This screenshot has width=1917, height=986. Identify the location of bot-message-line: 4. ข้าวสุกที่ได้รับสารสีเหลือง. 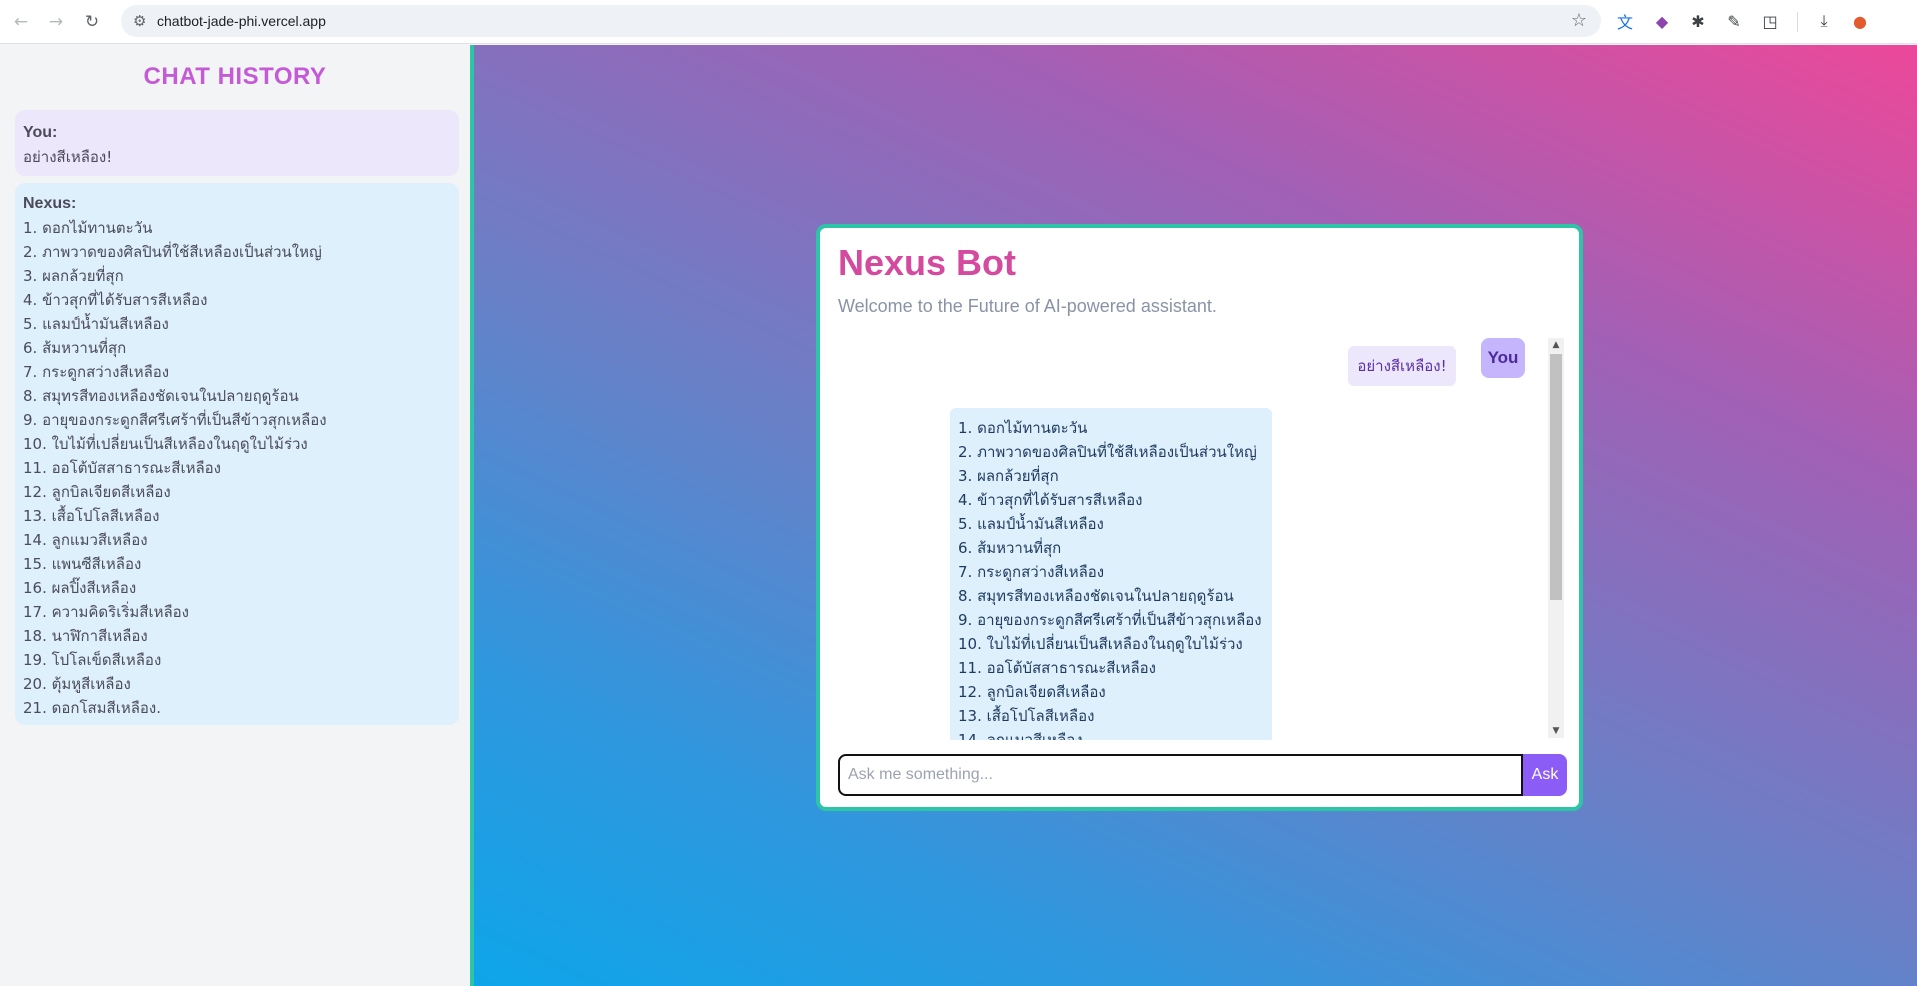
(1050, 500).